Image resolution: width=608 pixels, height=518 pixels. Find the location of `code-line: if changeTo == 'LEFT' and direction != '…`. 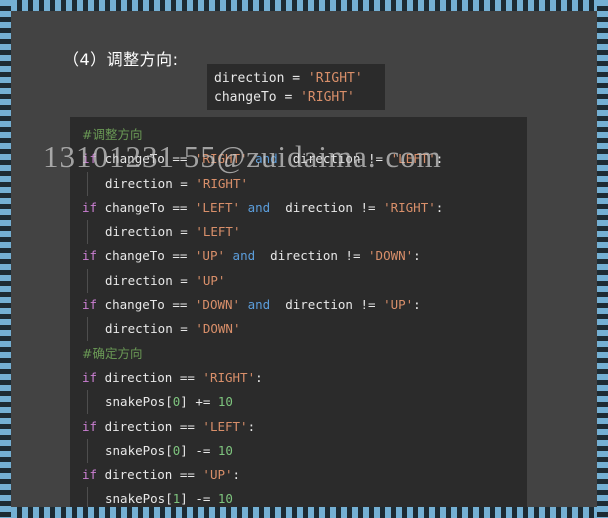

code-line: if changeTo == 'LEFT' and direction != '… is located at coordinates (298, 208).